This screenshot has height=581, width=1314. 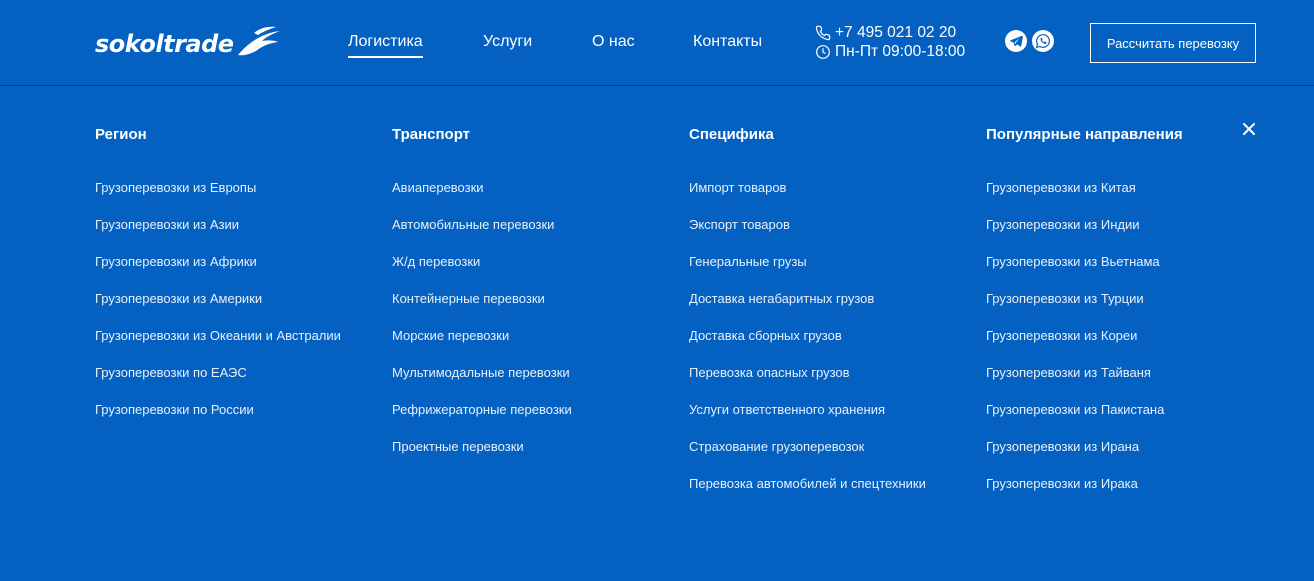 I want to click on social-links, so click(x=1029, y=41).